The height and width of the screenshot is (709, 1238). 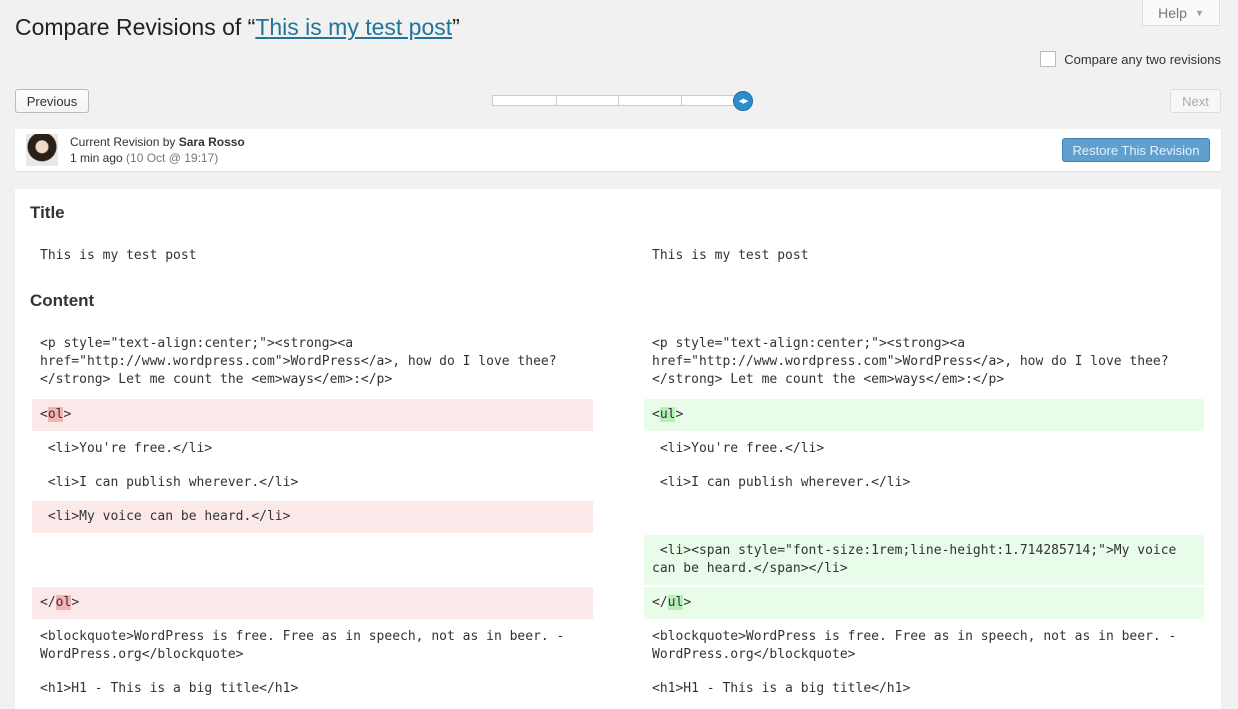 What do you see at coordinates (924, 415) in the screenshot?
I see `diff-added-line: <ul>` at bounding box center [924, 415].